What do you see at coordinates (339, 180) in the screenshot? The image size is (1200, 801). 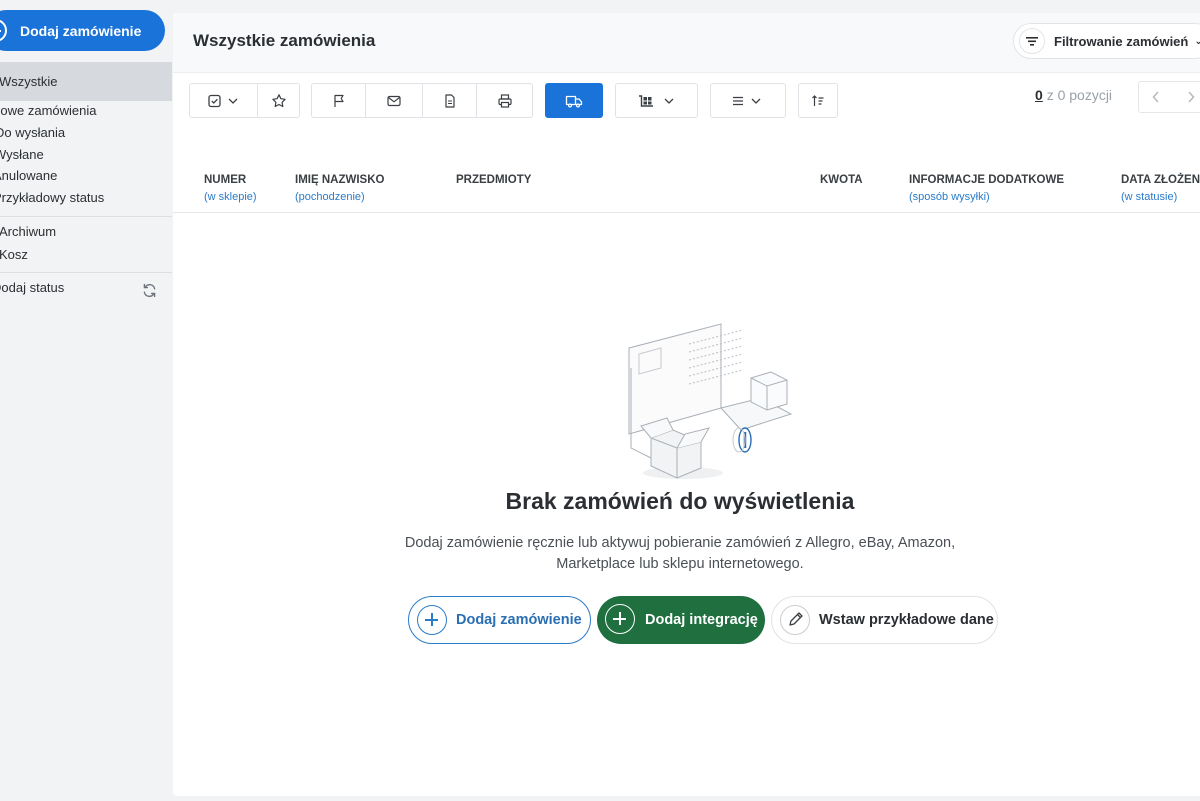 I see `column-header-name: IMIĘ NAZWISKO` at bounding box center [339, 180].